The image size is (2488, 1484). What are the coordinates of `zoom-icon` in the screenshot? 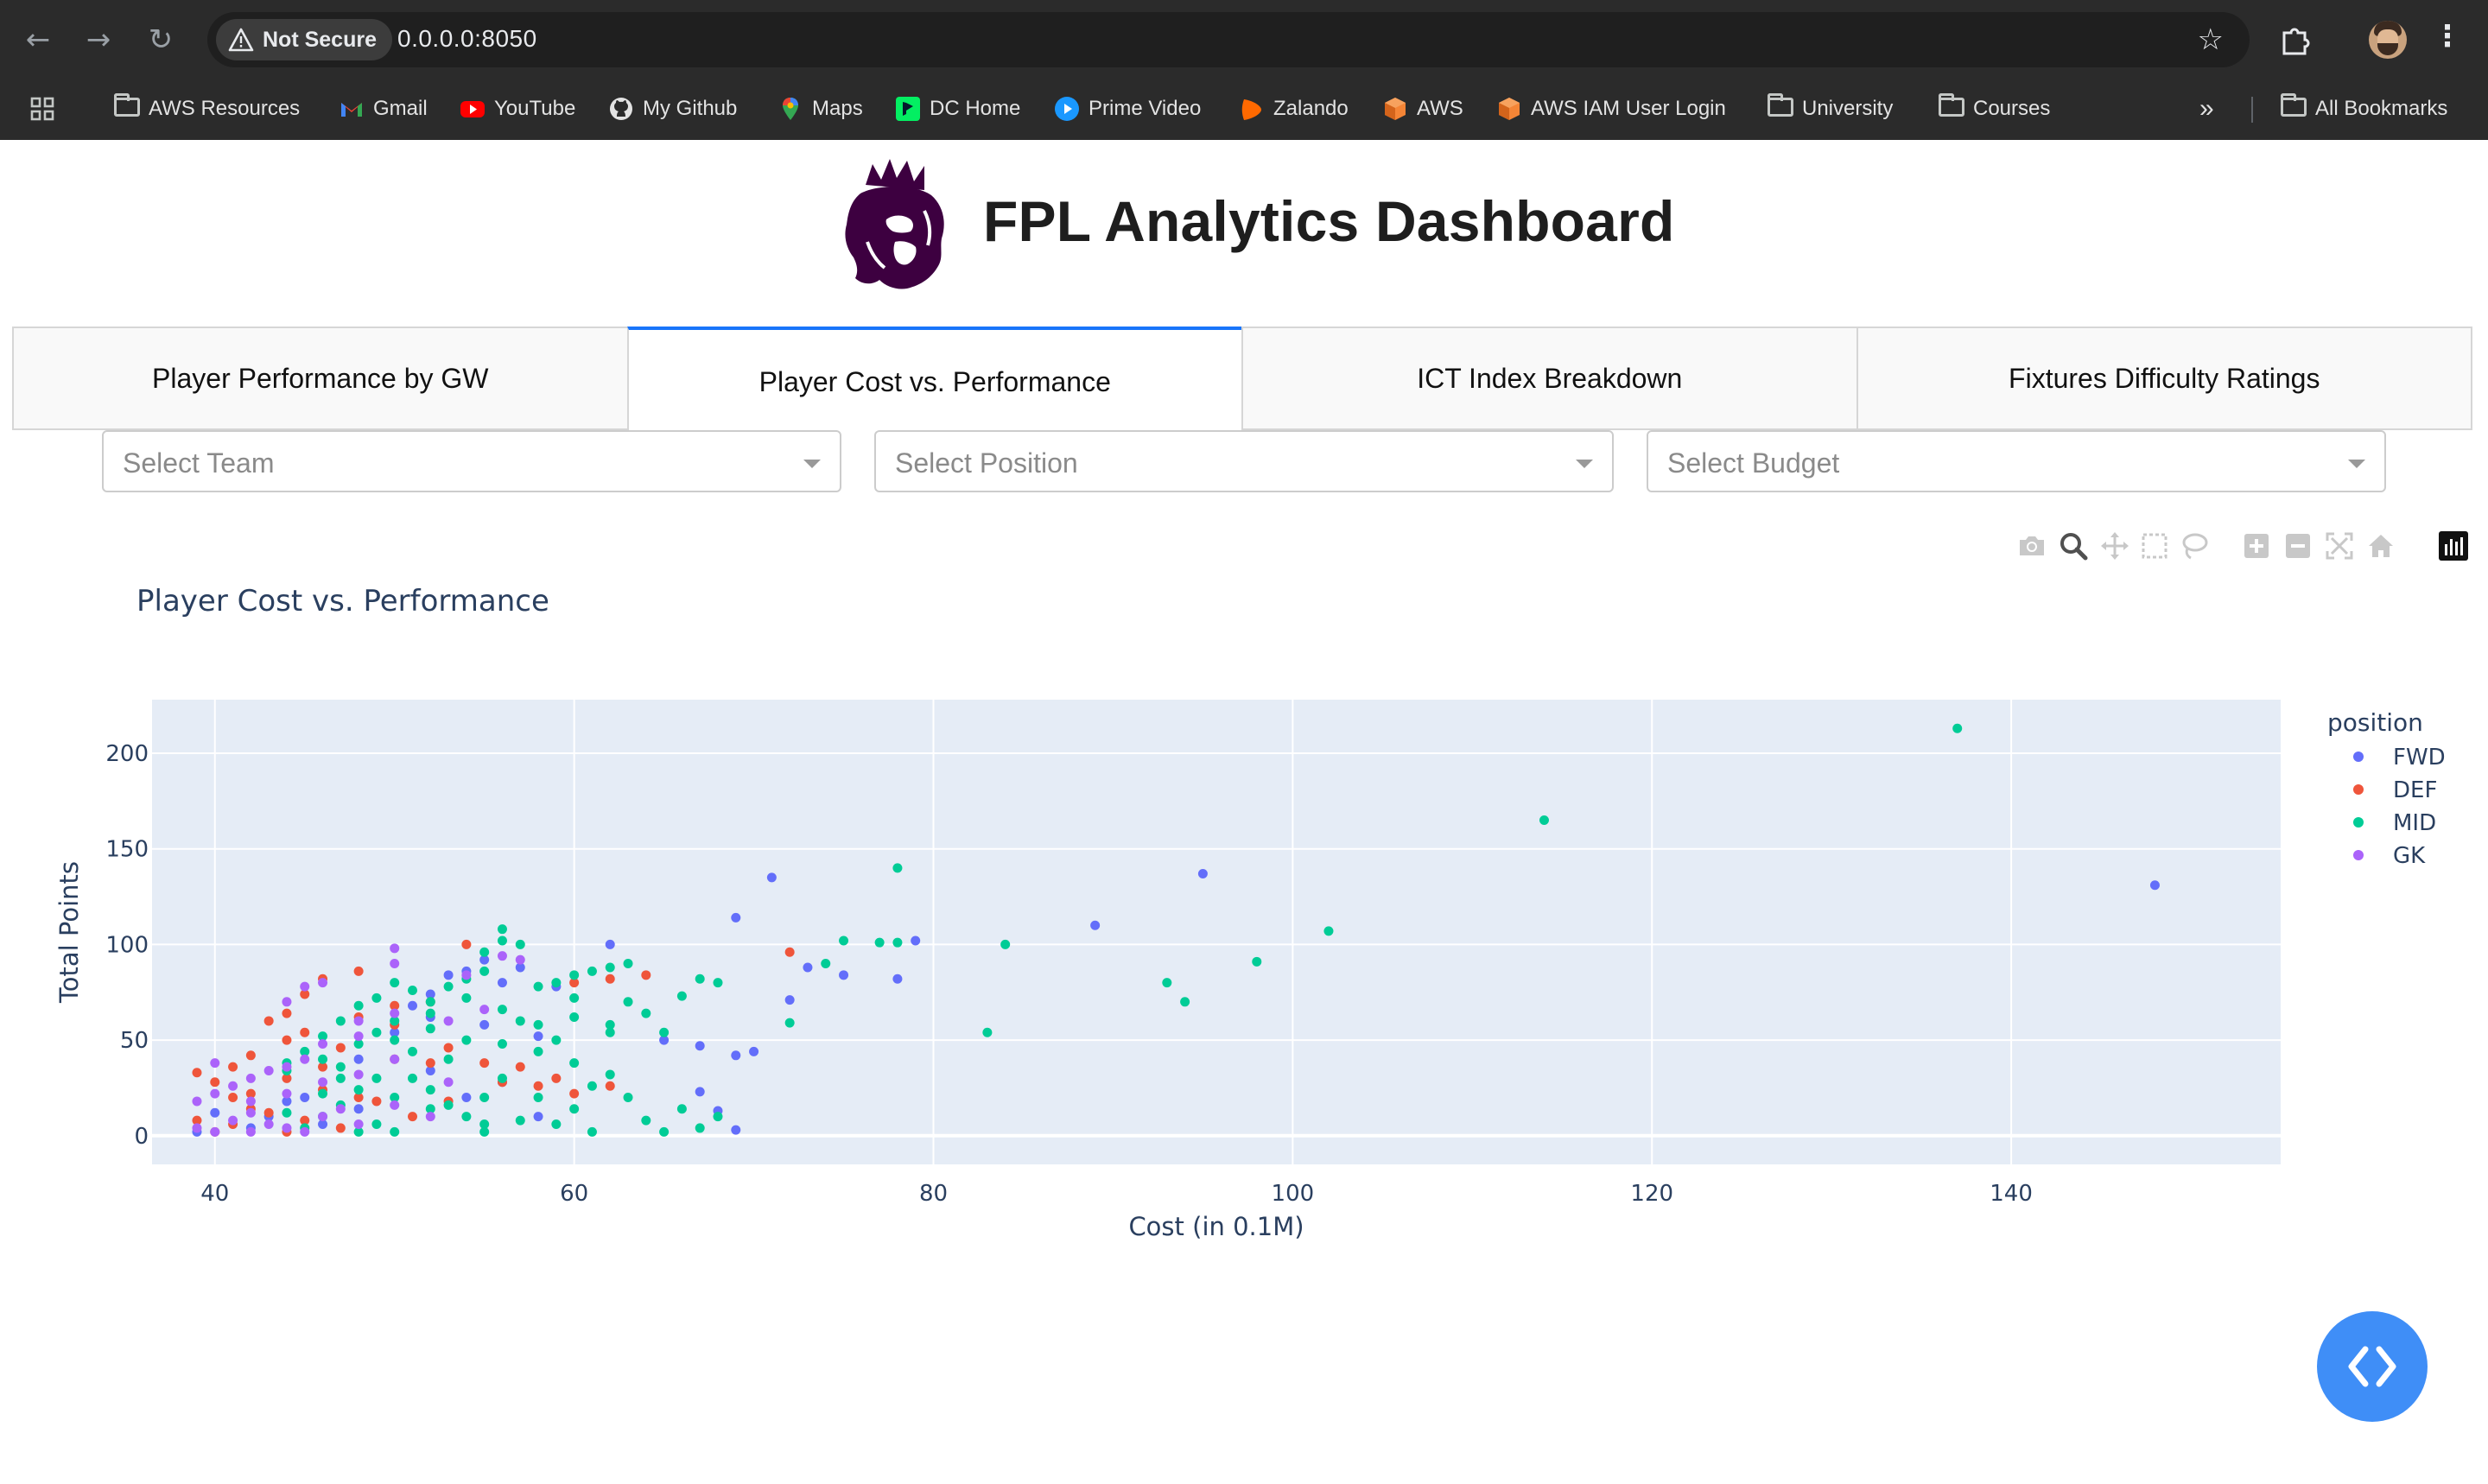 It's located at (2073, 545).